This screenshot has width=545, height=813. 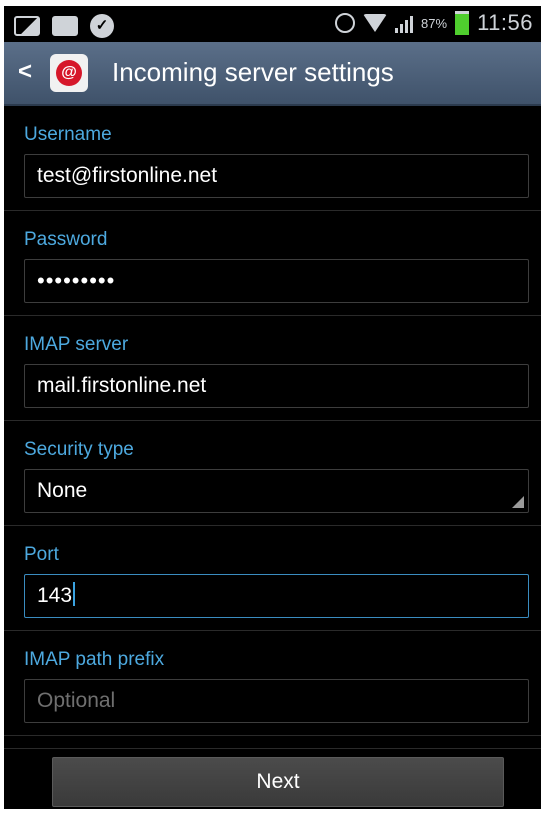 I want to click on password-section: Password •••••••••, so click(x=272, y=263).